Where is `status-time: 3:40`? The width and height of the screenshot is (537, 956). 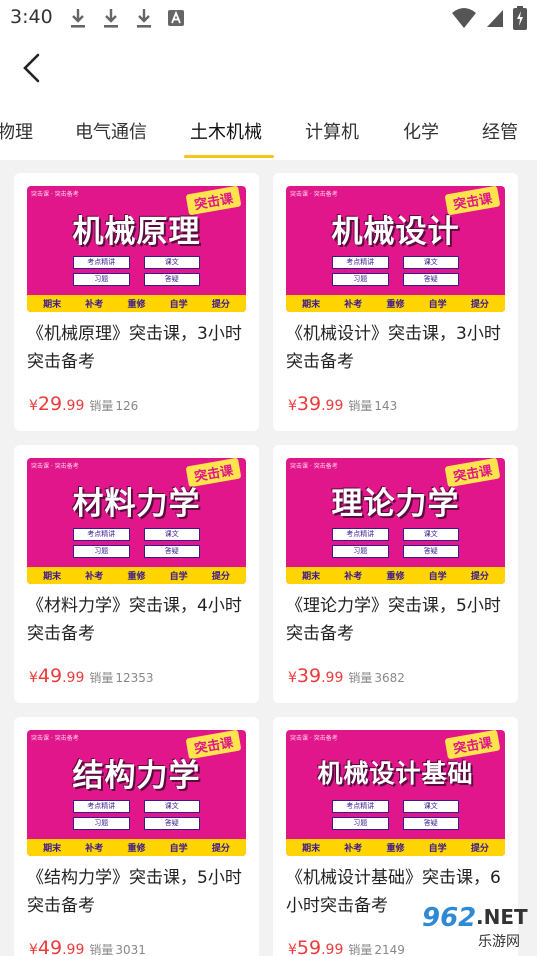
status-time: 3:40 is located at coordinates (31, 17).